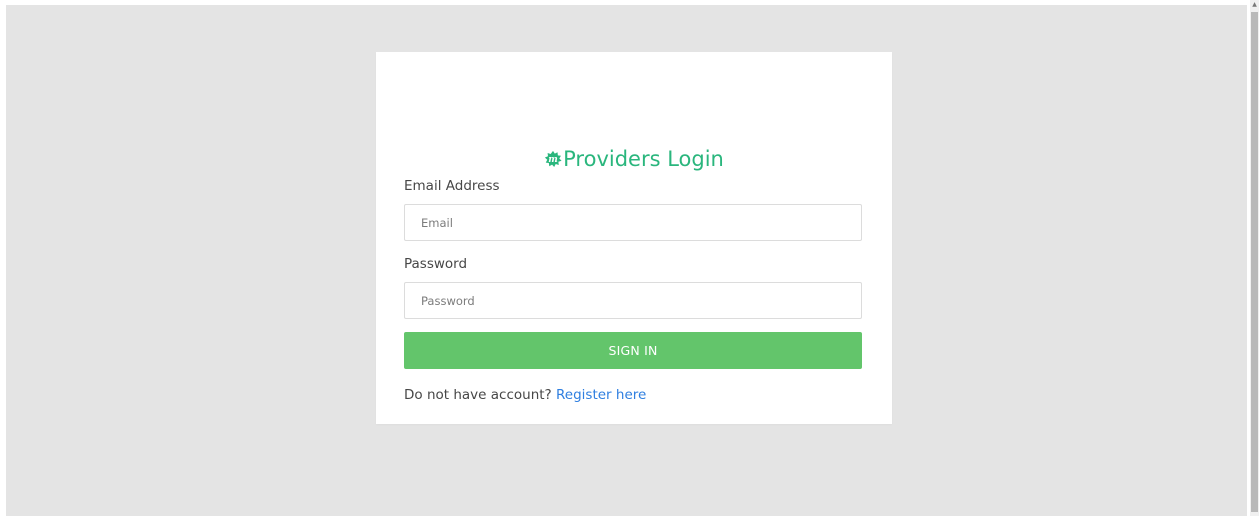 This screenshot has width=1259, height=516. What do you see at coordinates (478, 395) in the screenshot?
I see `register-prompt: Do not have account?` at bounding box center [478, 395].